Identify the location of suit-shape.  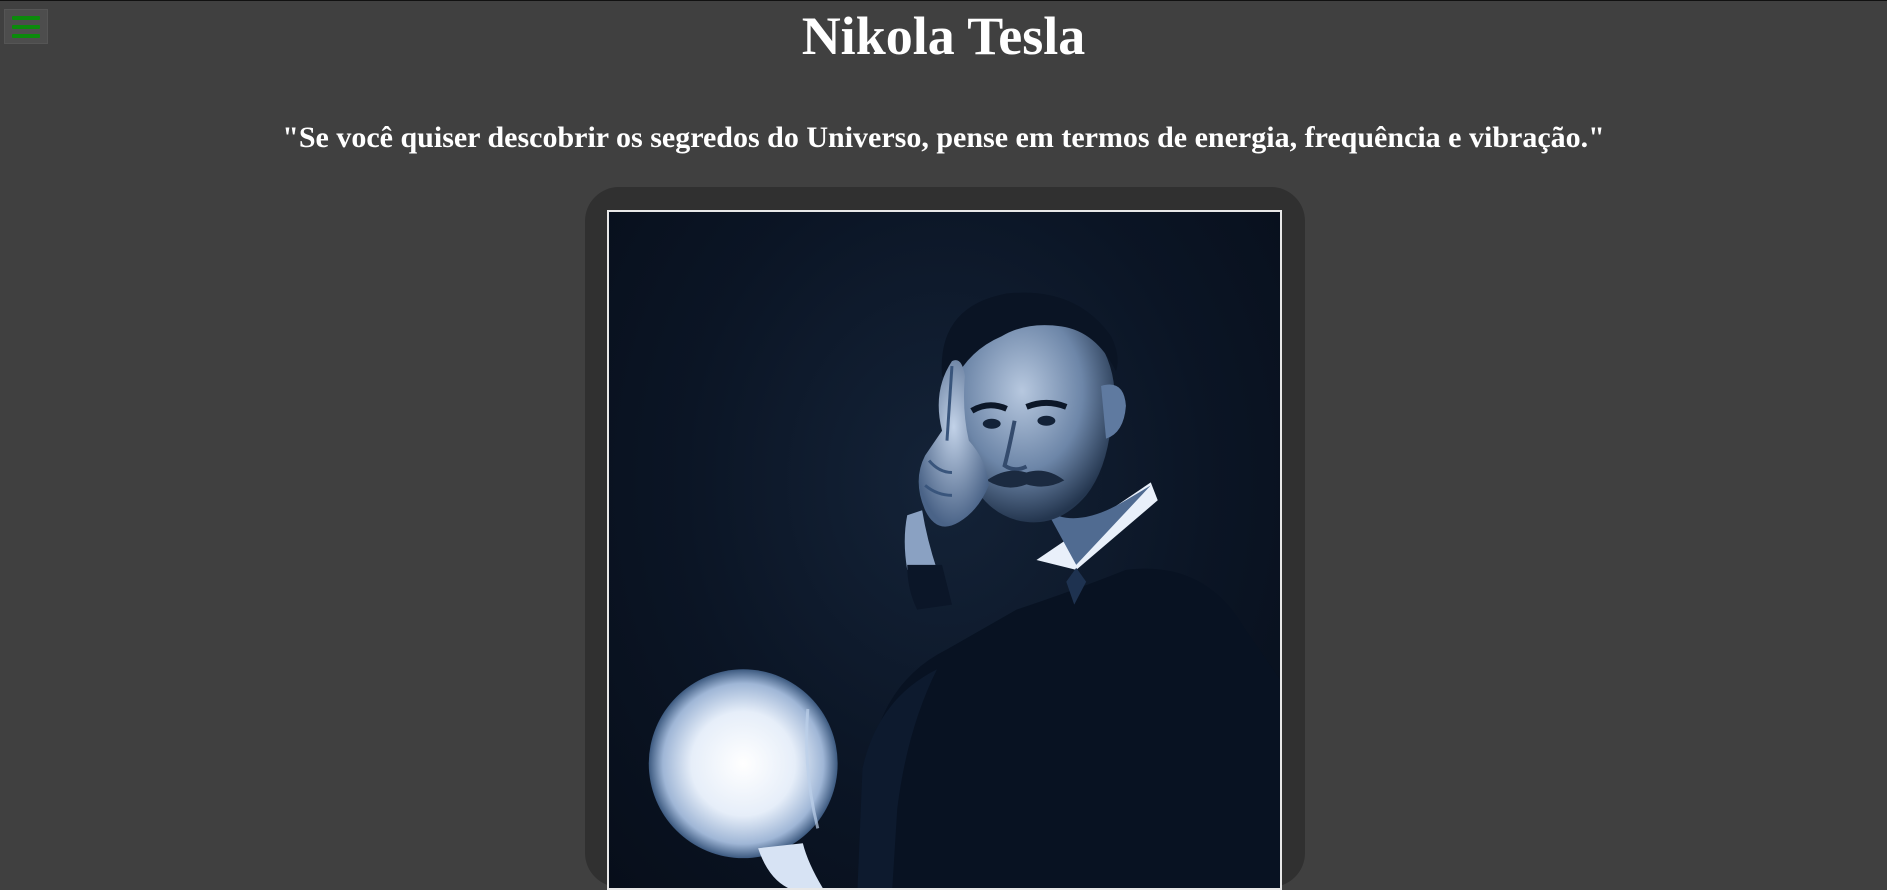
(1073, 728).